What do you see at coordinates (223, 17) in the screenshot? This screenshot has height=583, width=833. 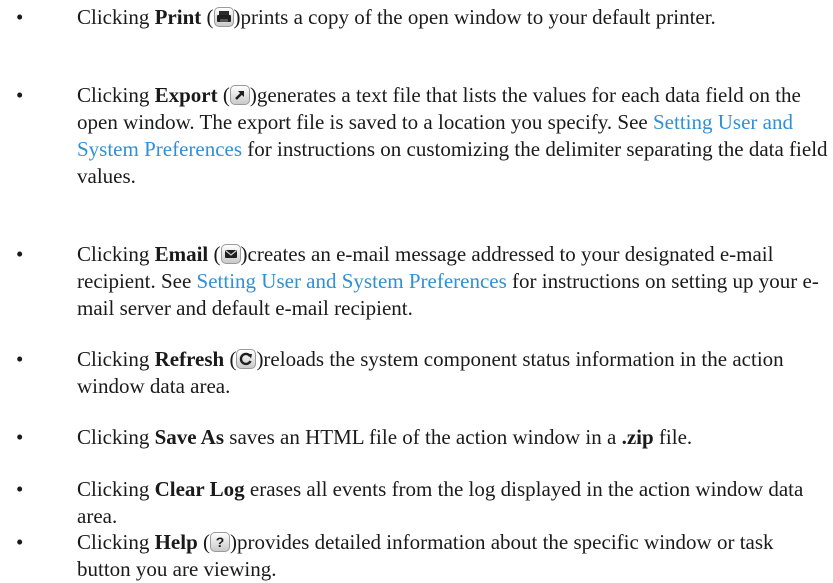 I see `printer-icon` at bounding box center [223, 17].